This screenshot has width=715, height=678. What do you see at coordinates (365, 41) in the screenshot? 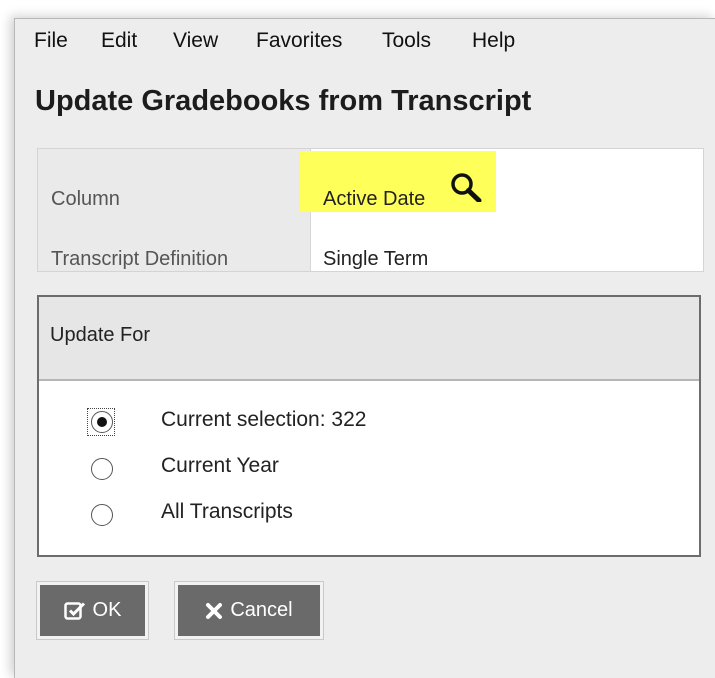
I see `menu-bar: File Edit View Favorites Tools Help` at bounding box center [365, 41].